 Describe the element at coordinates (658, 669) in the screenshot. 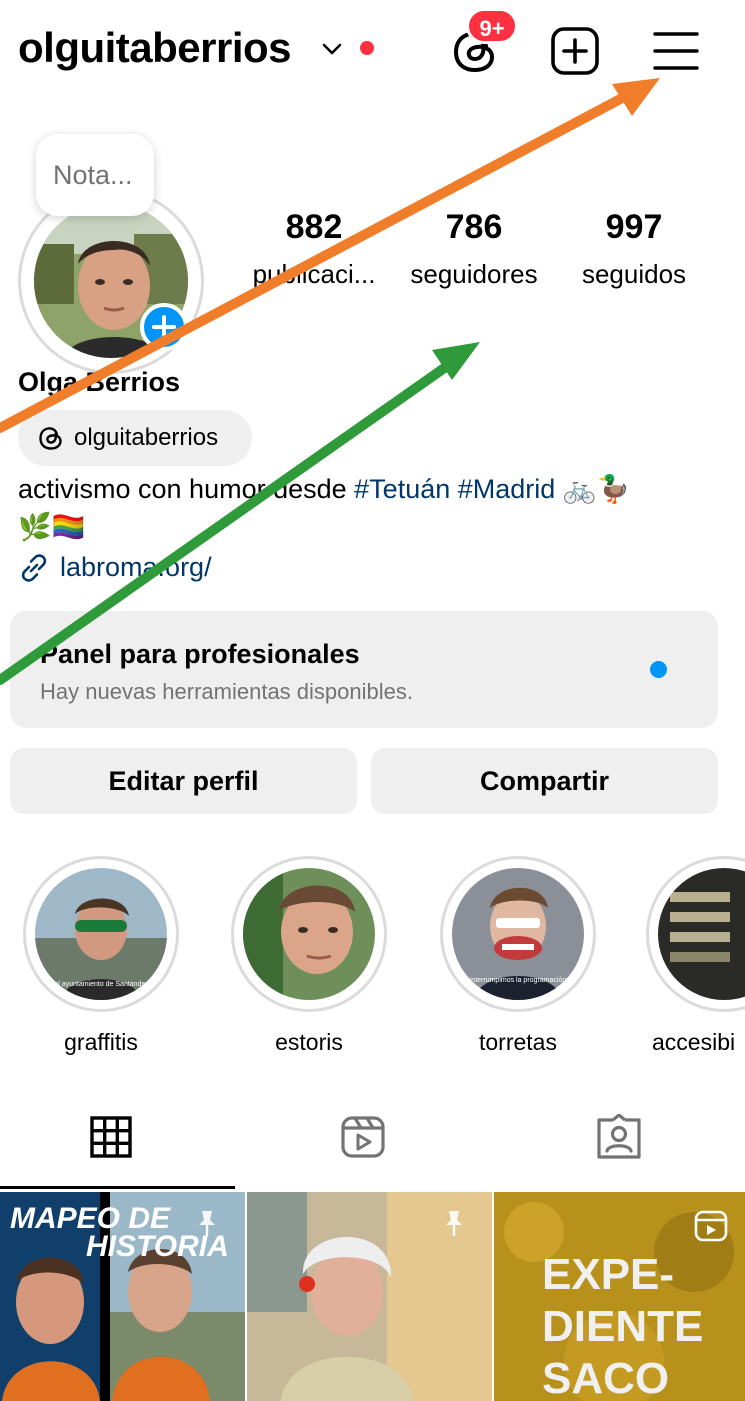

I see `new-indicator-dot` at that location.